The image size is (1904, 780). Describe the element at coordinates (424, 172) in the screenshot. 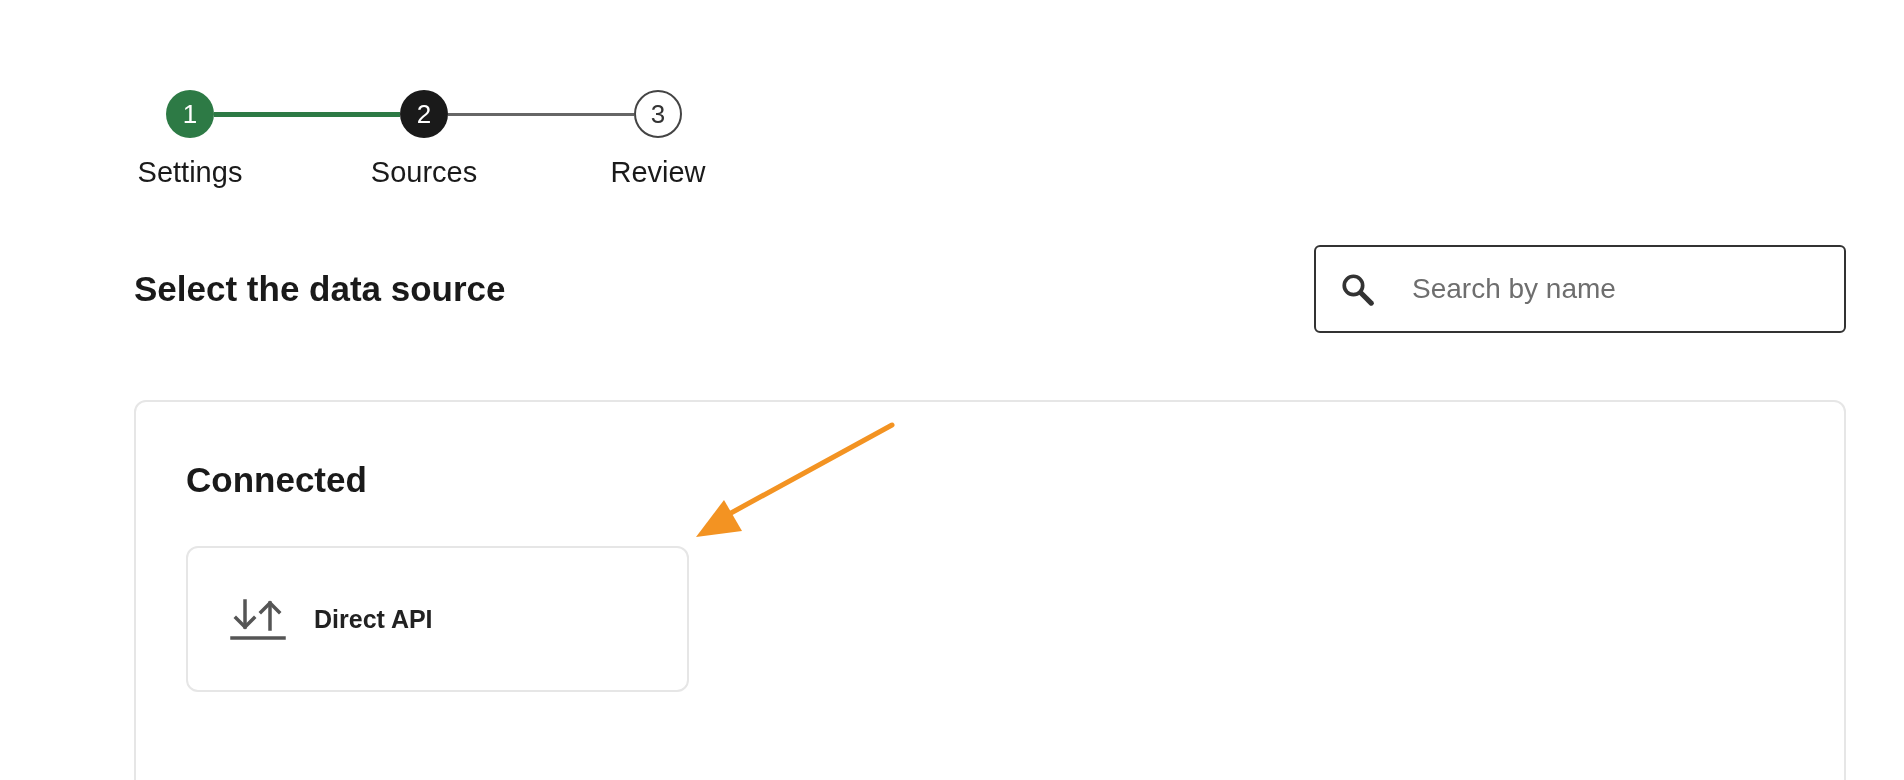

I see `step-label: Sources` at that location.